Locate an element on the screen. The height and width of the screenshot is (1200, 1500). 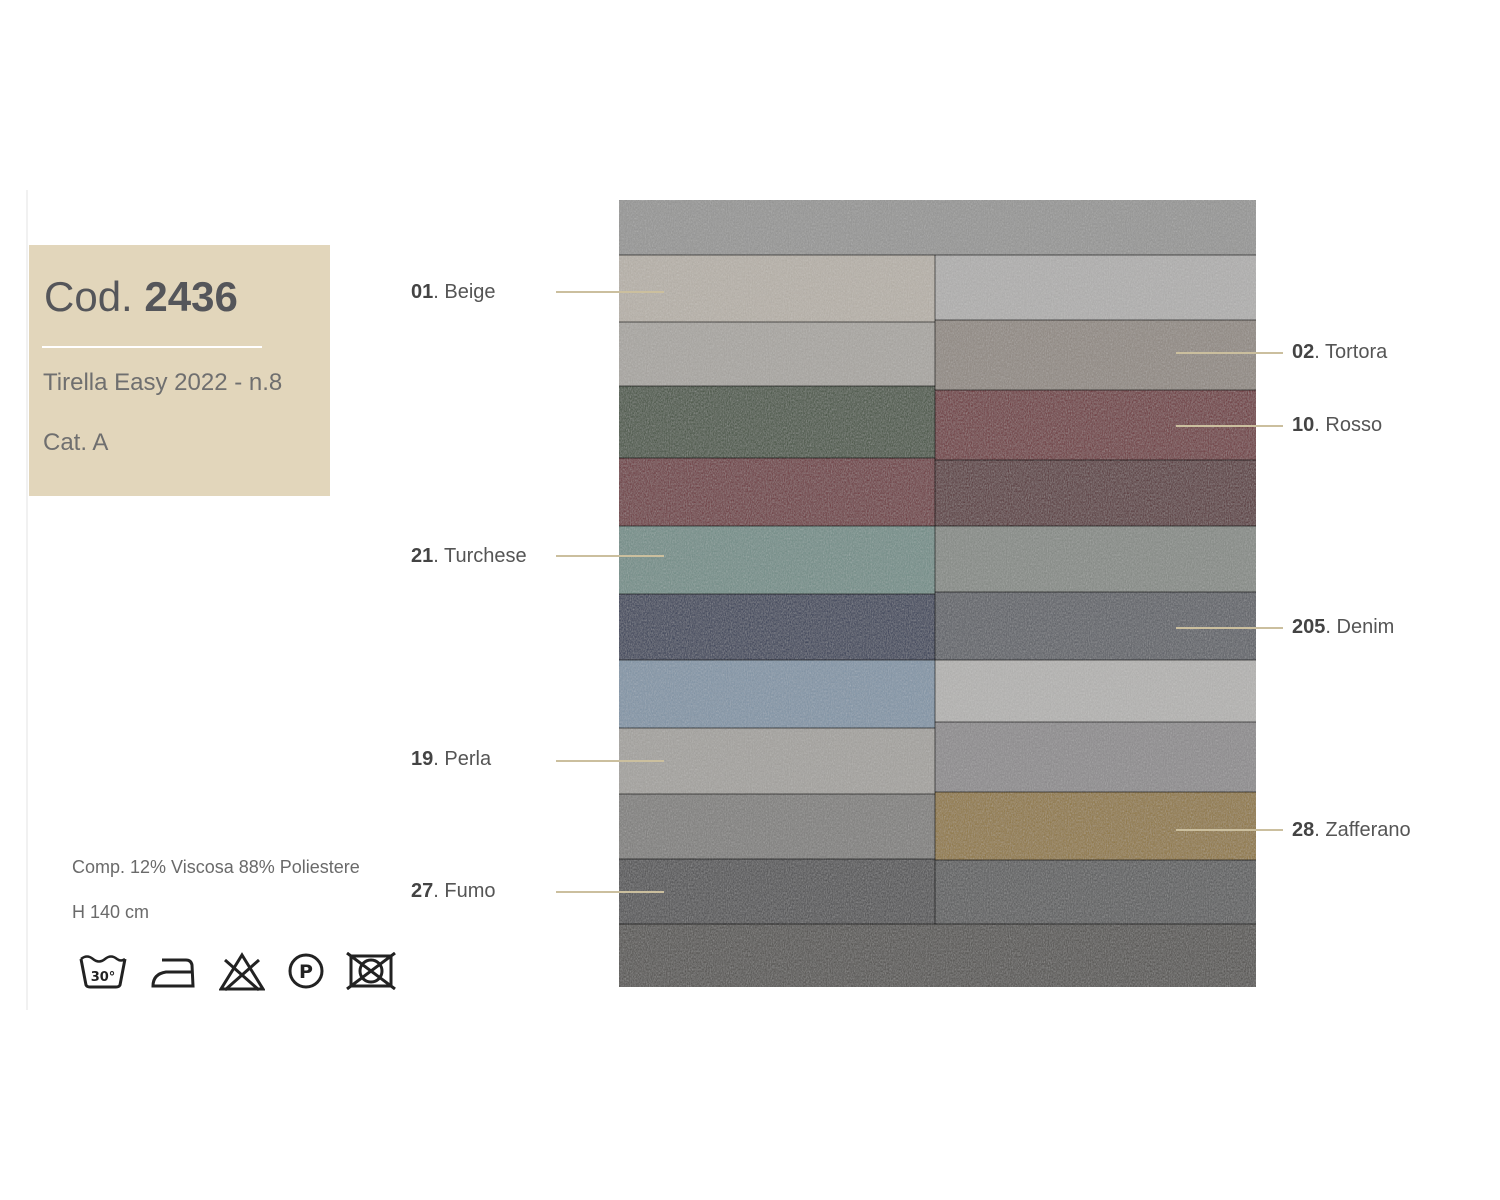
collection-name: Tirella Easy 2022 - n.8 is located at coordinates (163, 382).